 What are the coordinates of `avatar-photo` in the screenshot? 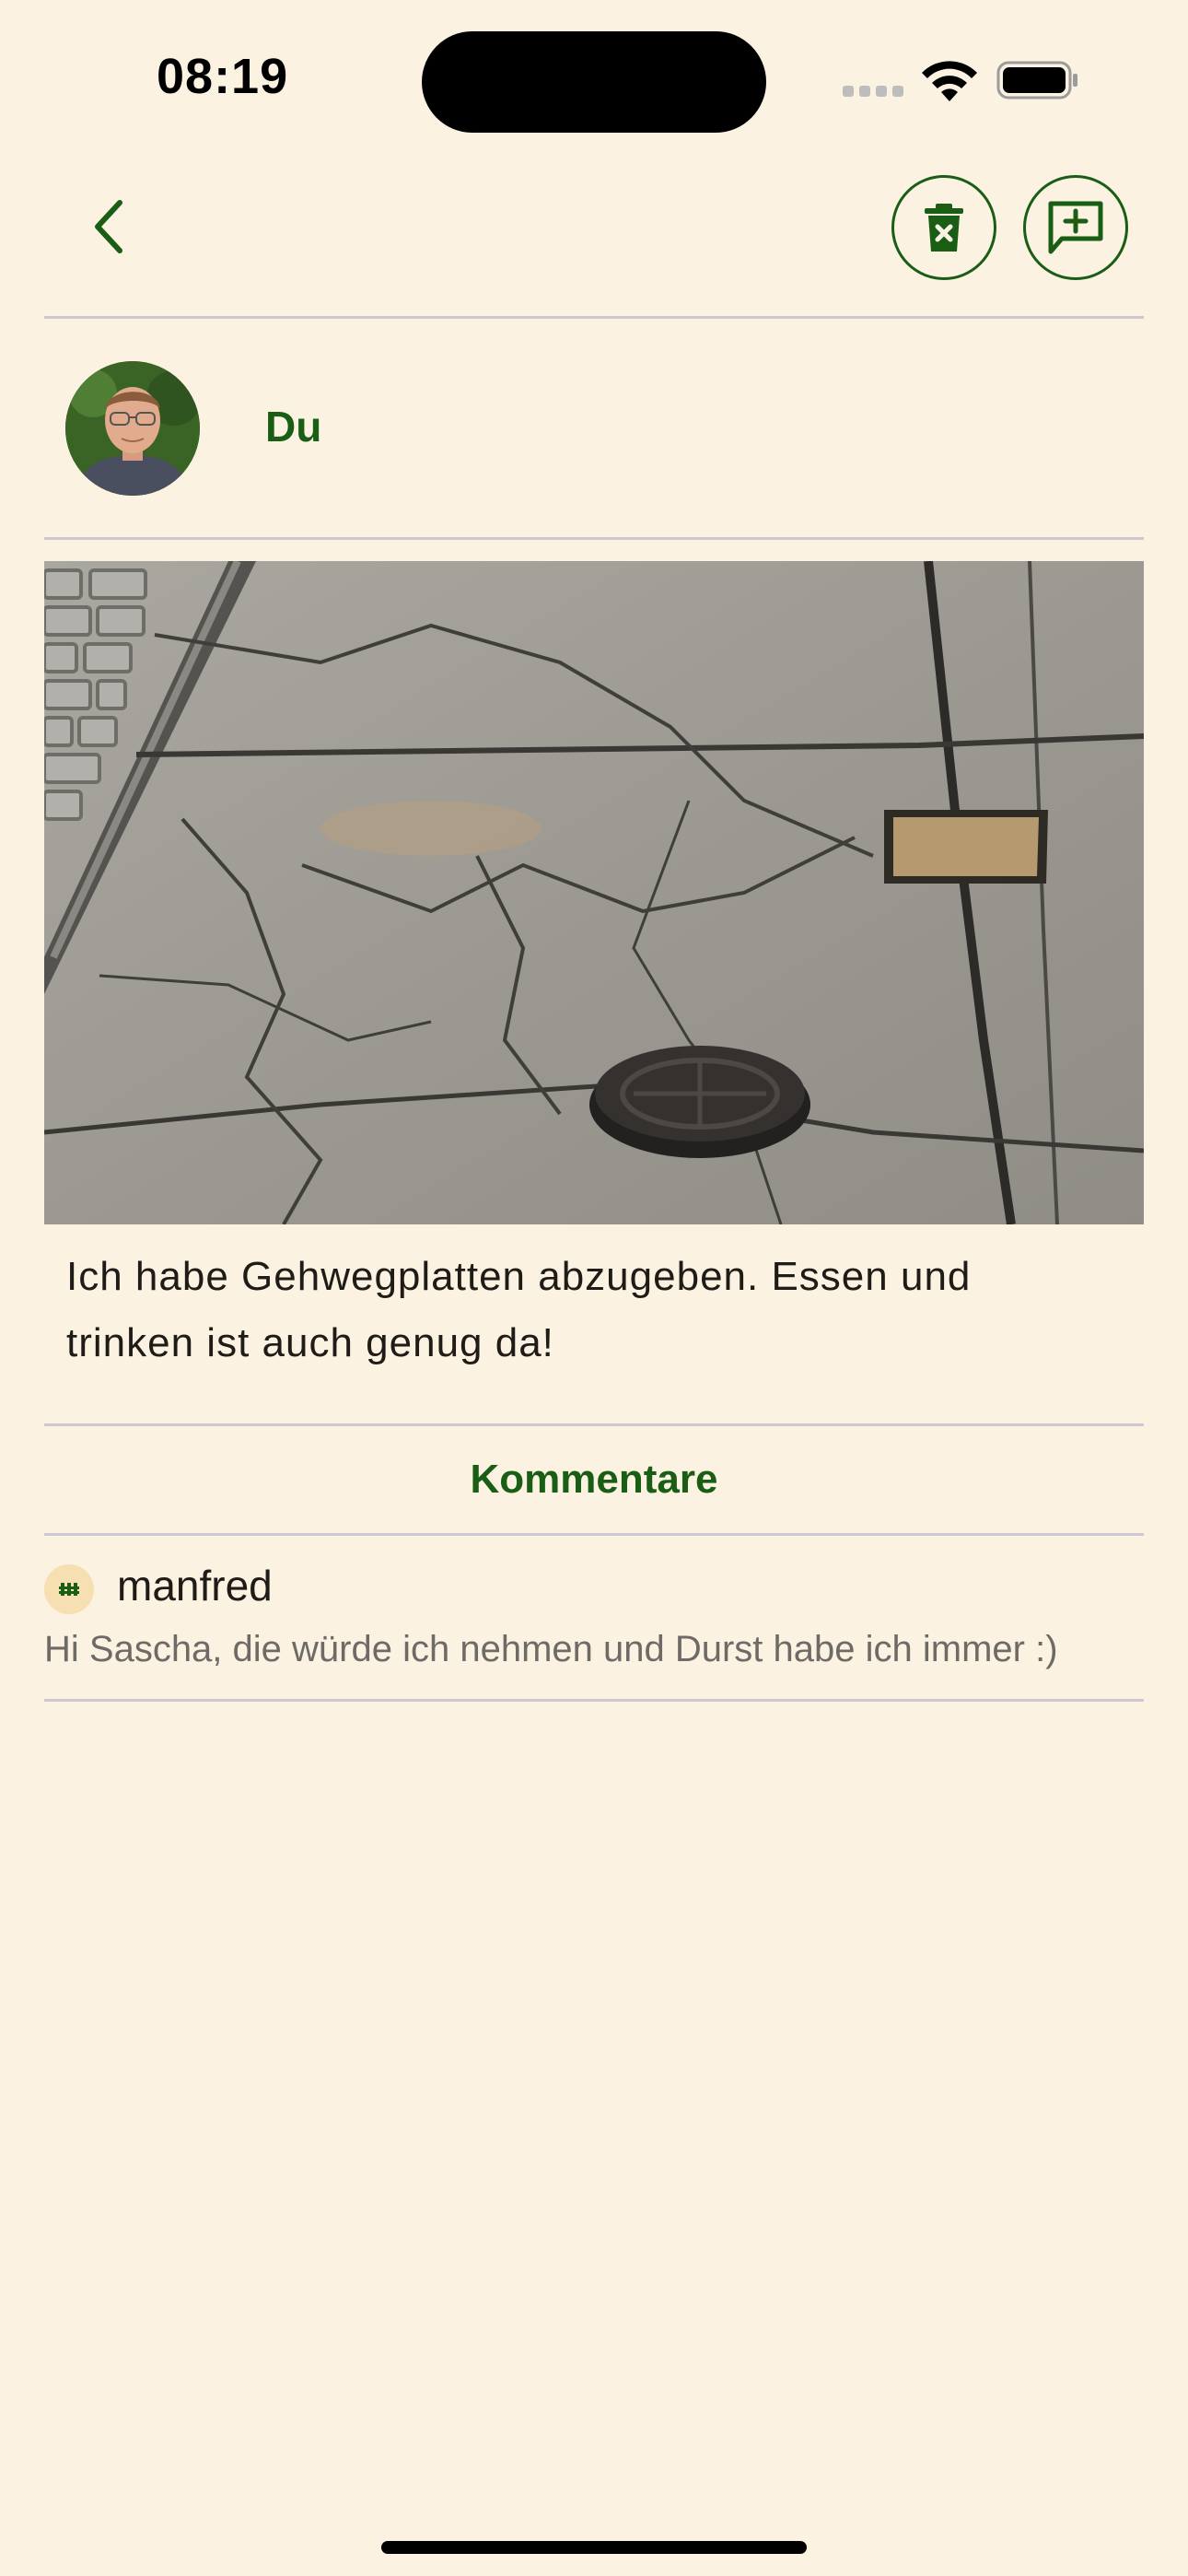 It's located at (132, 428).